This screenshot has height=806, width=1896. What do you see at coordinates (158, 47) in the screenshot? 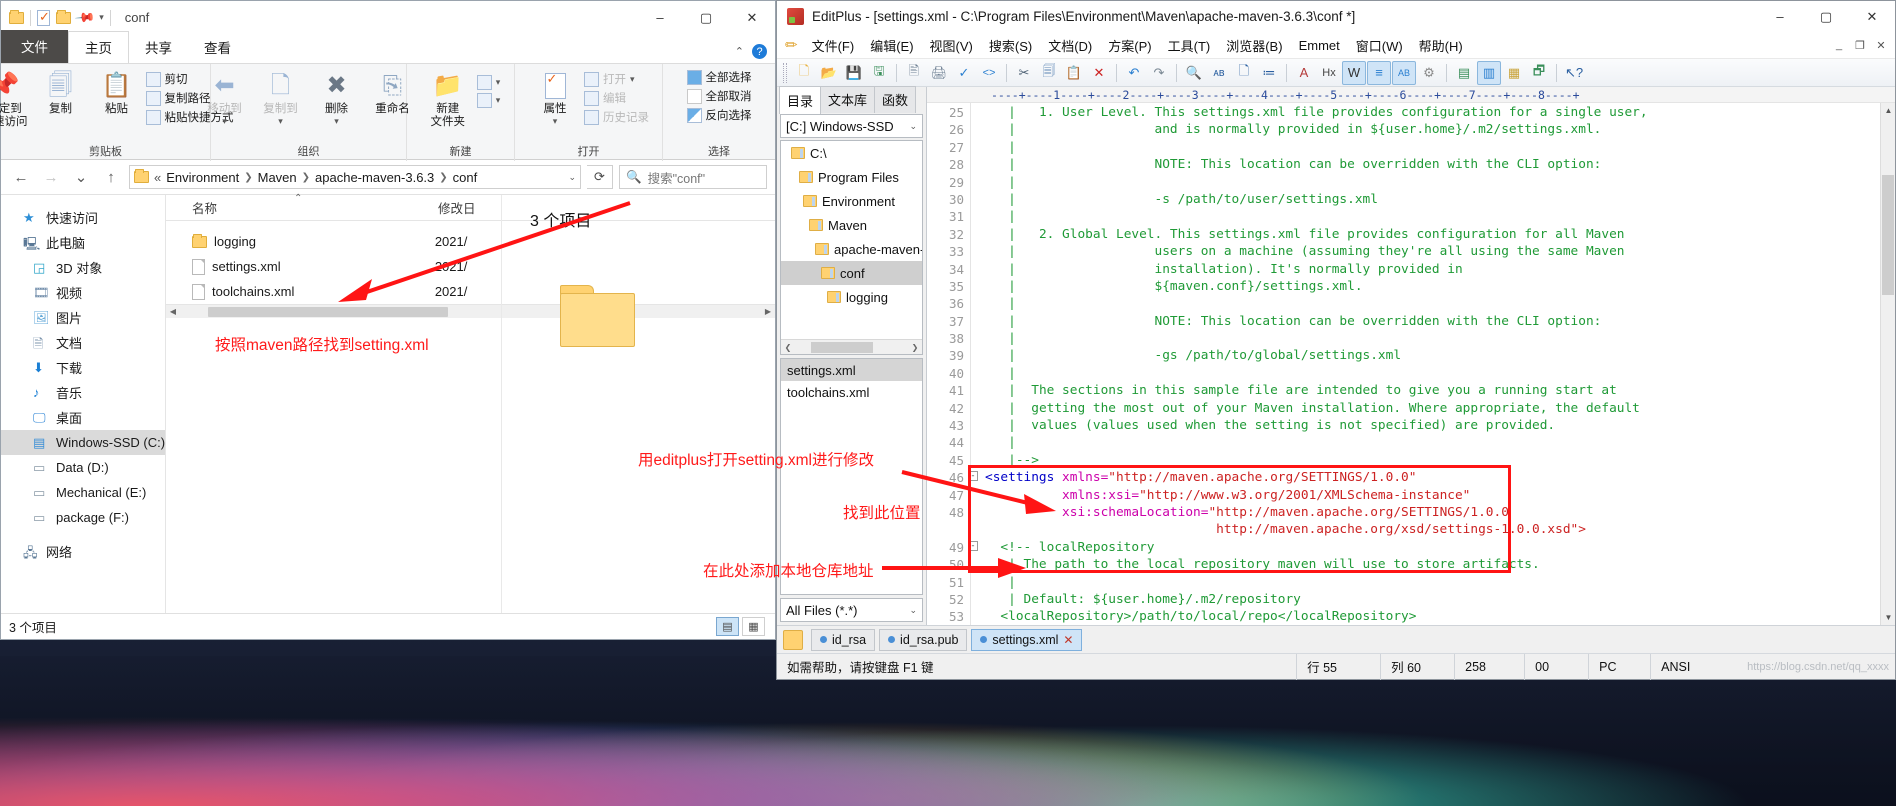
I see `tab-share: 共享` at bounding box center [158, 47].